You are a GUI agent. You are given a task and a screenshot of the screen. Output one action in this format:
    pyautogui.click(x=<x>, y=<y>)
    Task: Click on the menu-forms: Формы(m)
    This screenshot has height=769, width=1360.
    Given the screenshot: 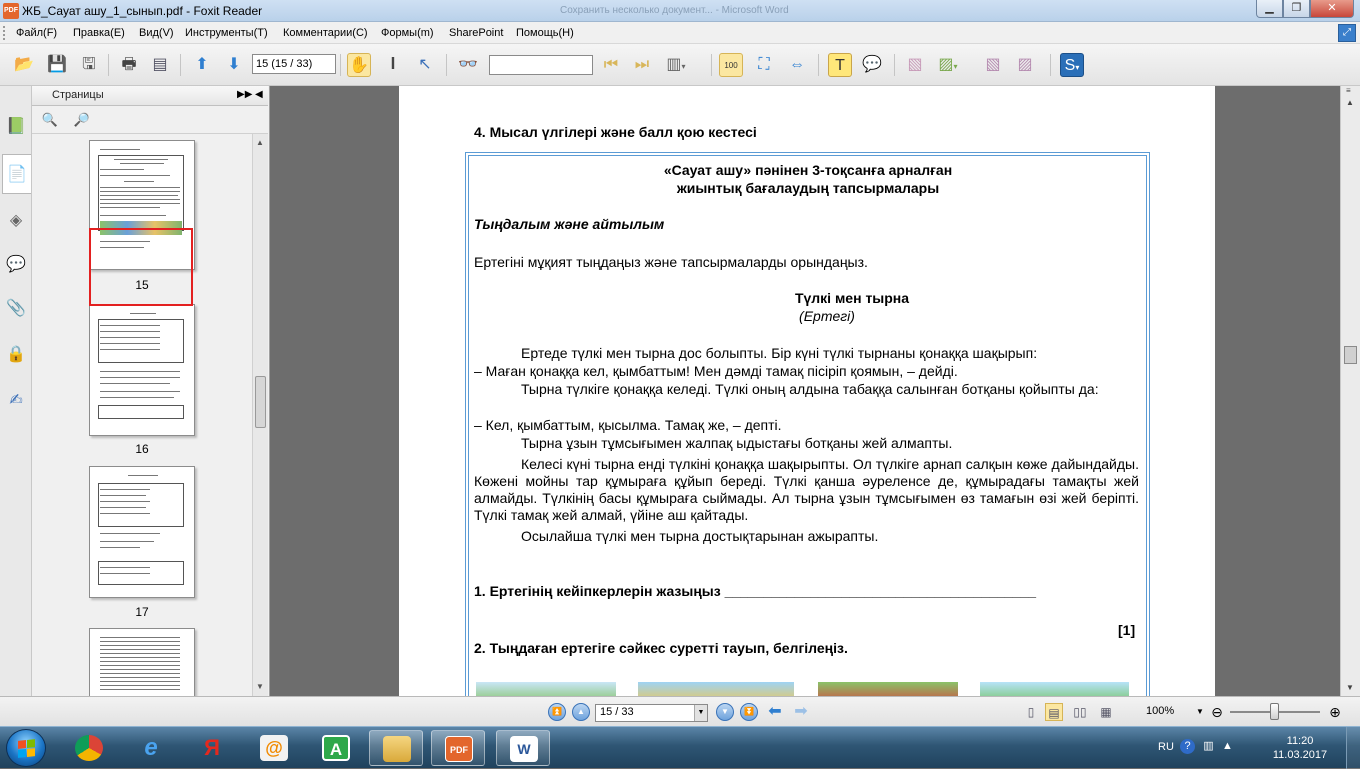 What is the action you would take?
    pyautogui.click(x=407, y=33)
    